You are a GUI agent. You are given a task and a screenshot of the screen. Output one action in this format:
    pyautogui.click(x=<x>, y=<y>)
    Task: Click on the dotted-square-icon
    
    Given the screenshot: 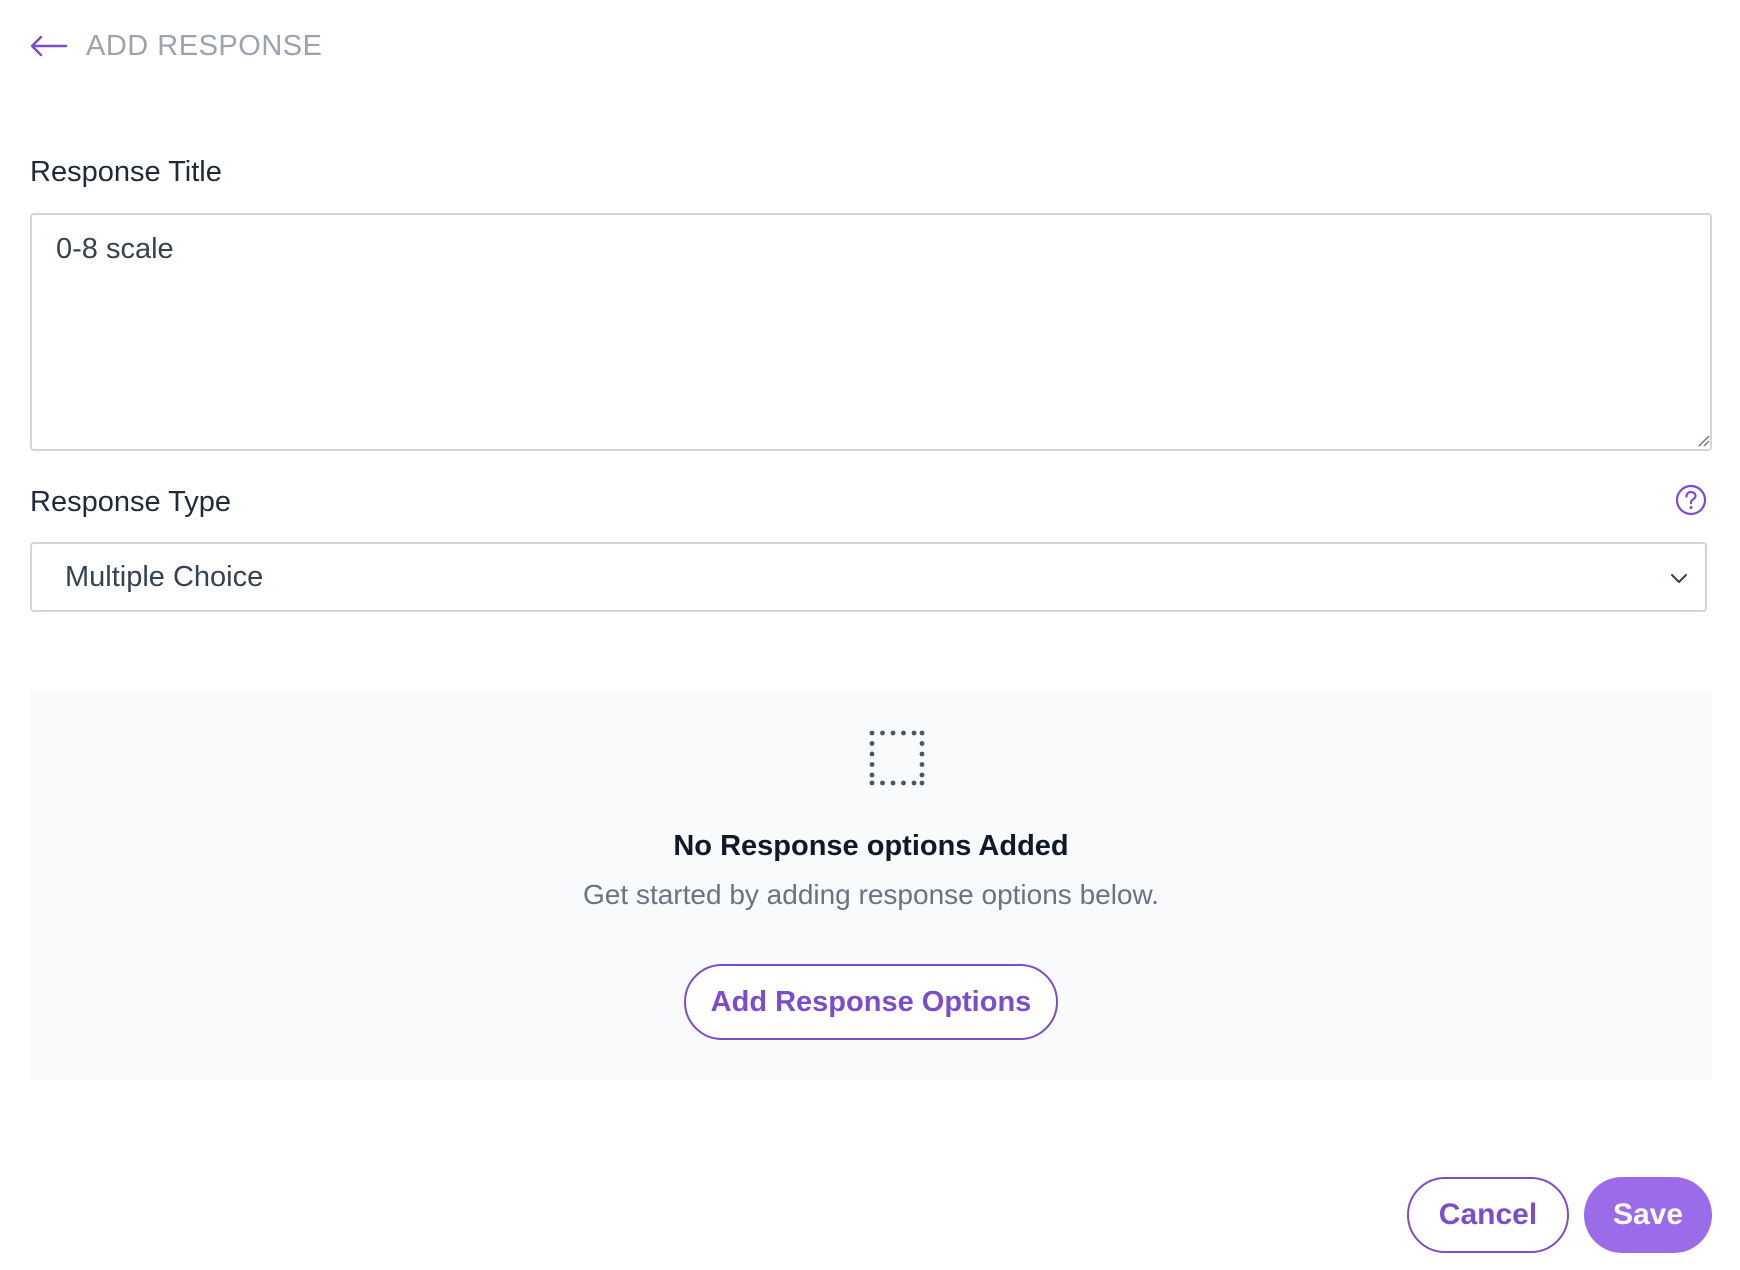 What is the action you would take?
    pyautogui.click(x=897, y=758)
    